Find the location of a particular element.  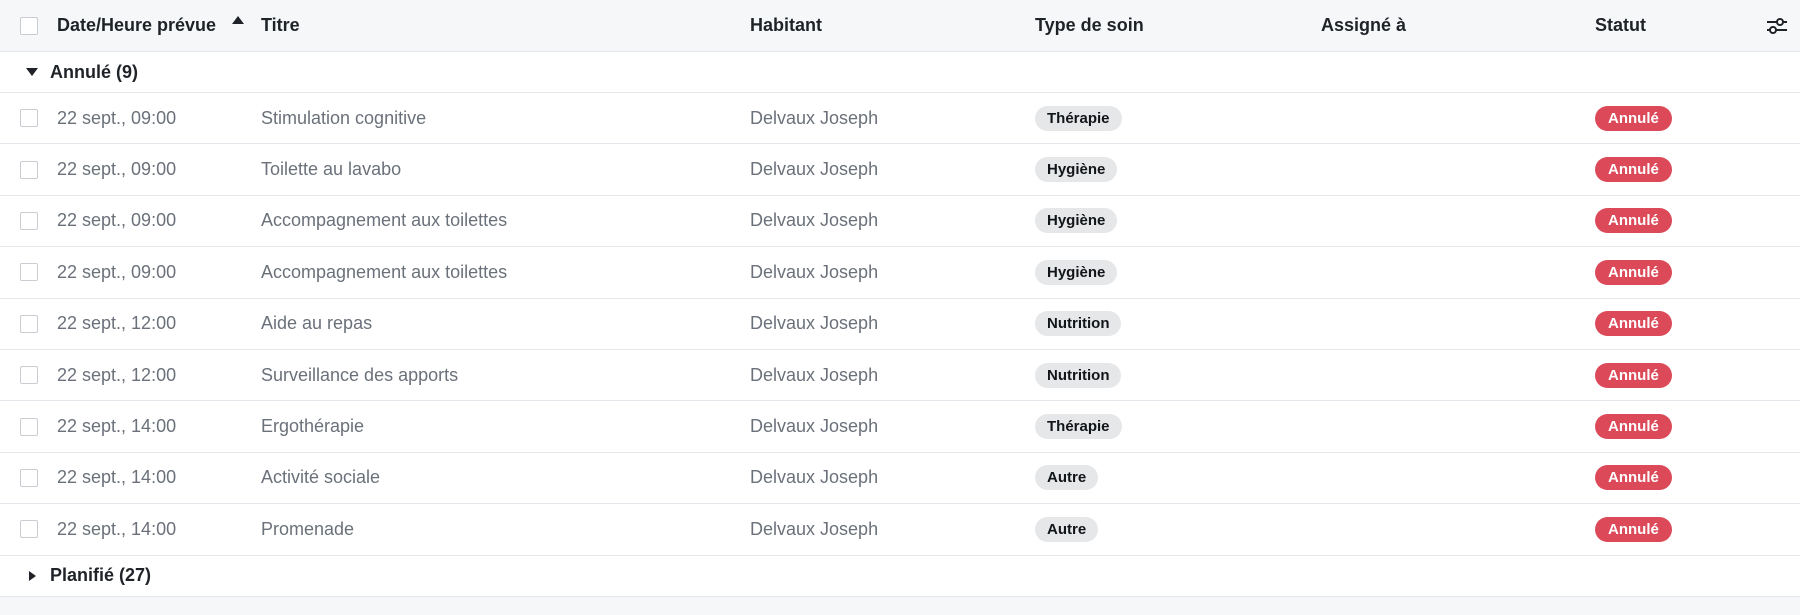

group-row-cancelled: Annulé (9) is located at coordinates (900, 72).